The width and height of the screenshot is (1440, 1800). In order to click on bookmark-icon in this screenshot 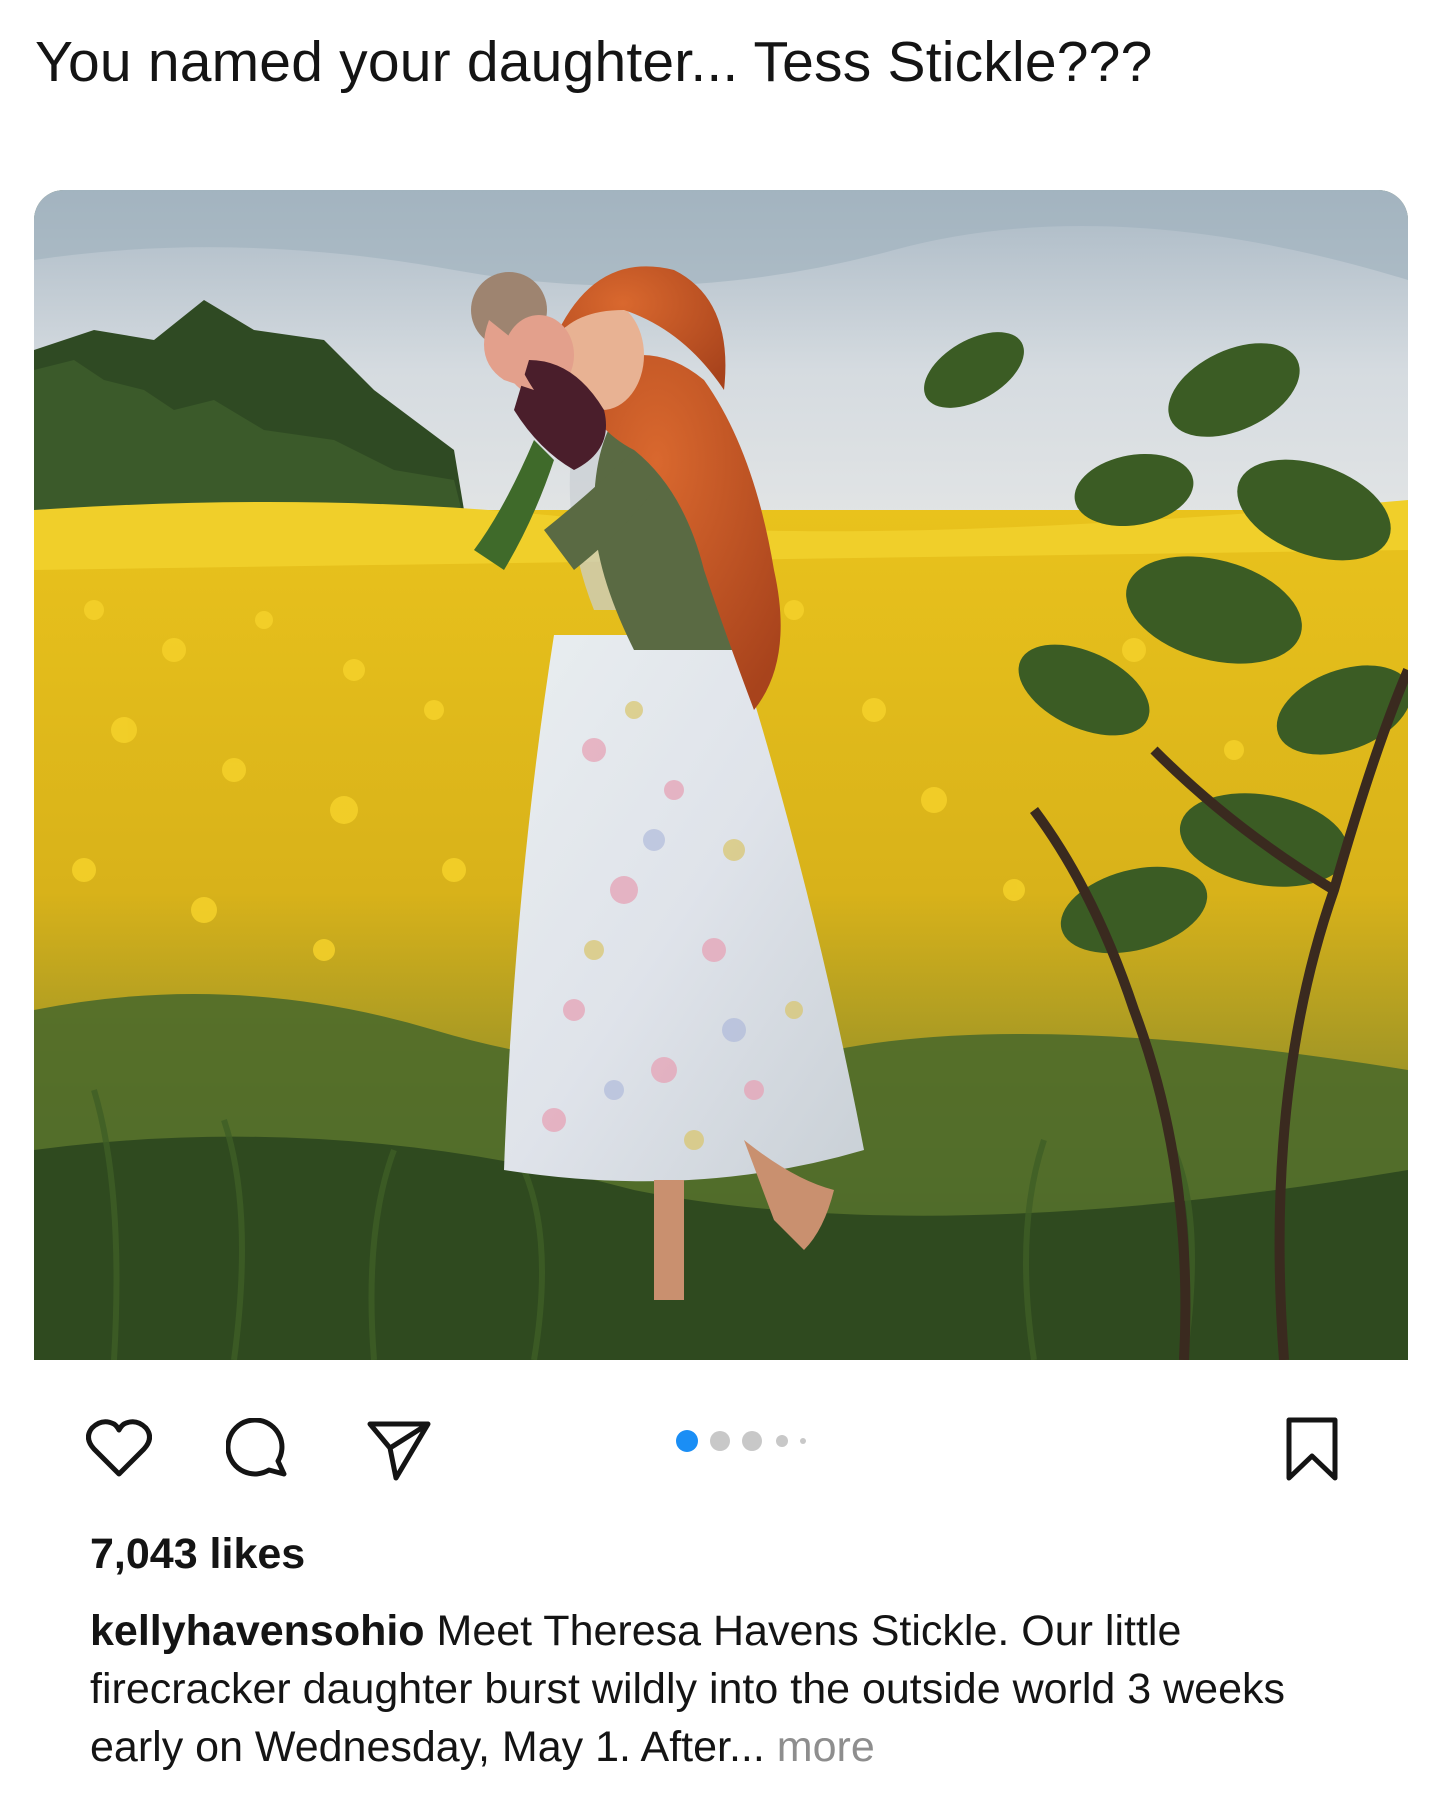, I will do `click(1312, 1450)`.